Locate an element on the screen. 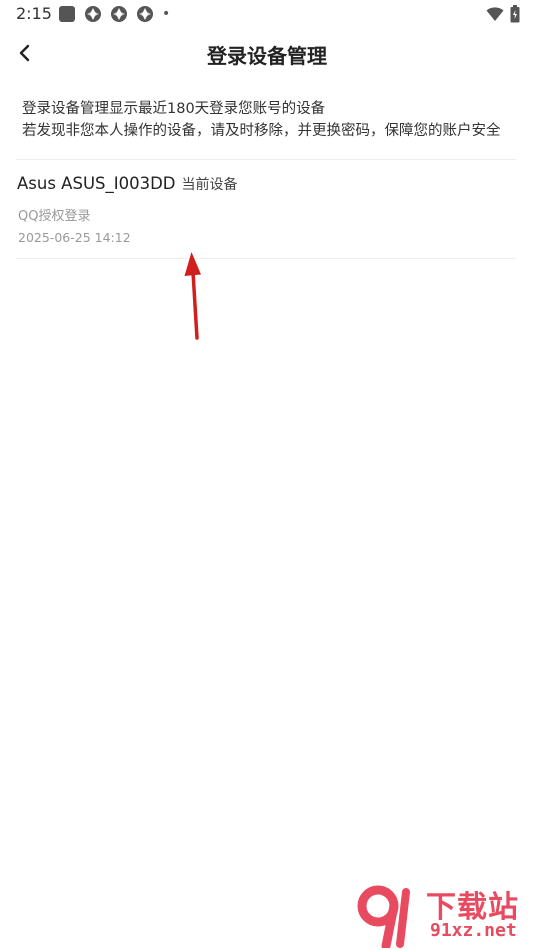 The image size is (534, 950). intro-line-1: 登录设备管理显示最近180天登录您账号的设备 is located at coordinates (174, 109).